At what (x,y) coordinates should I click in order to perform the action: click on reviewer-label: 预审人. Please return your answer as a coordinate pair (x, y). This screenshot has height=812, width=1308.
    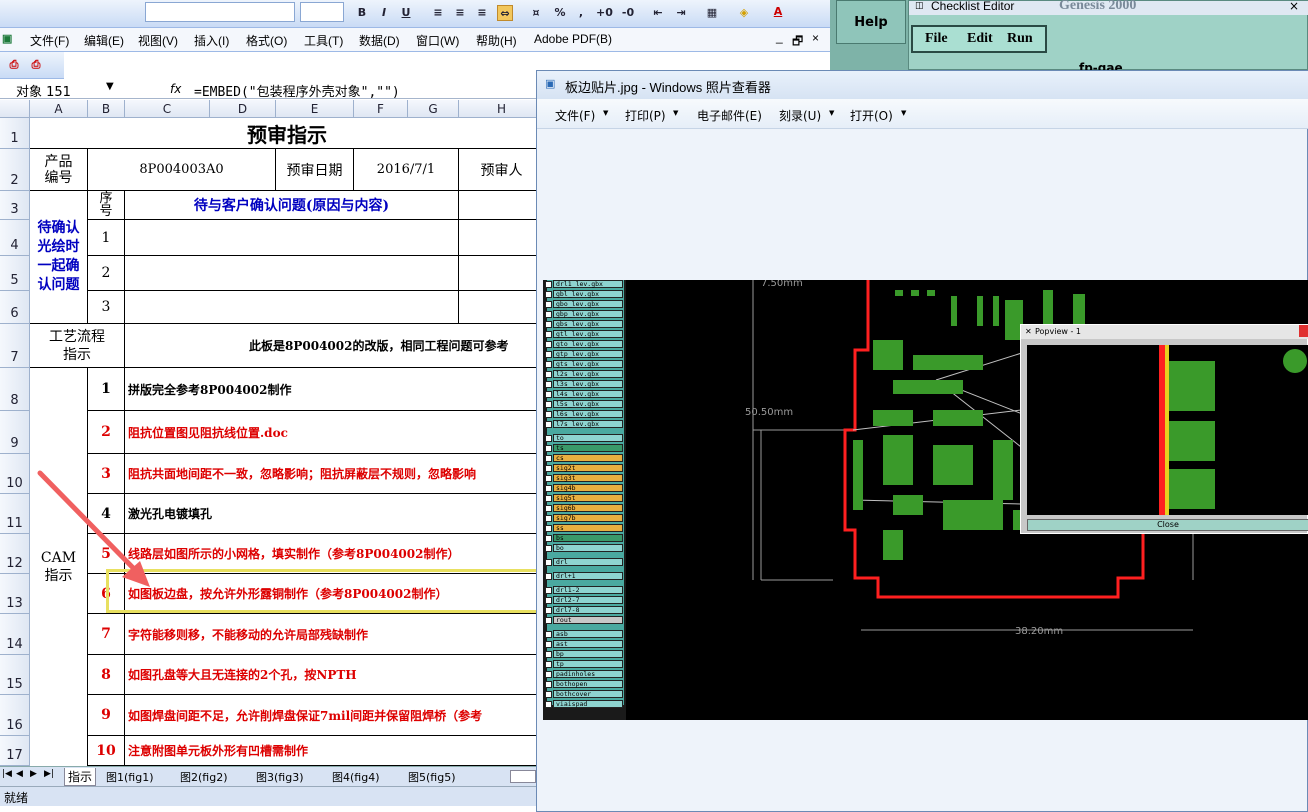
    Looking at the image, I should click on (502, 170).